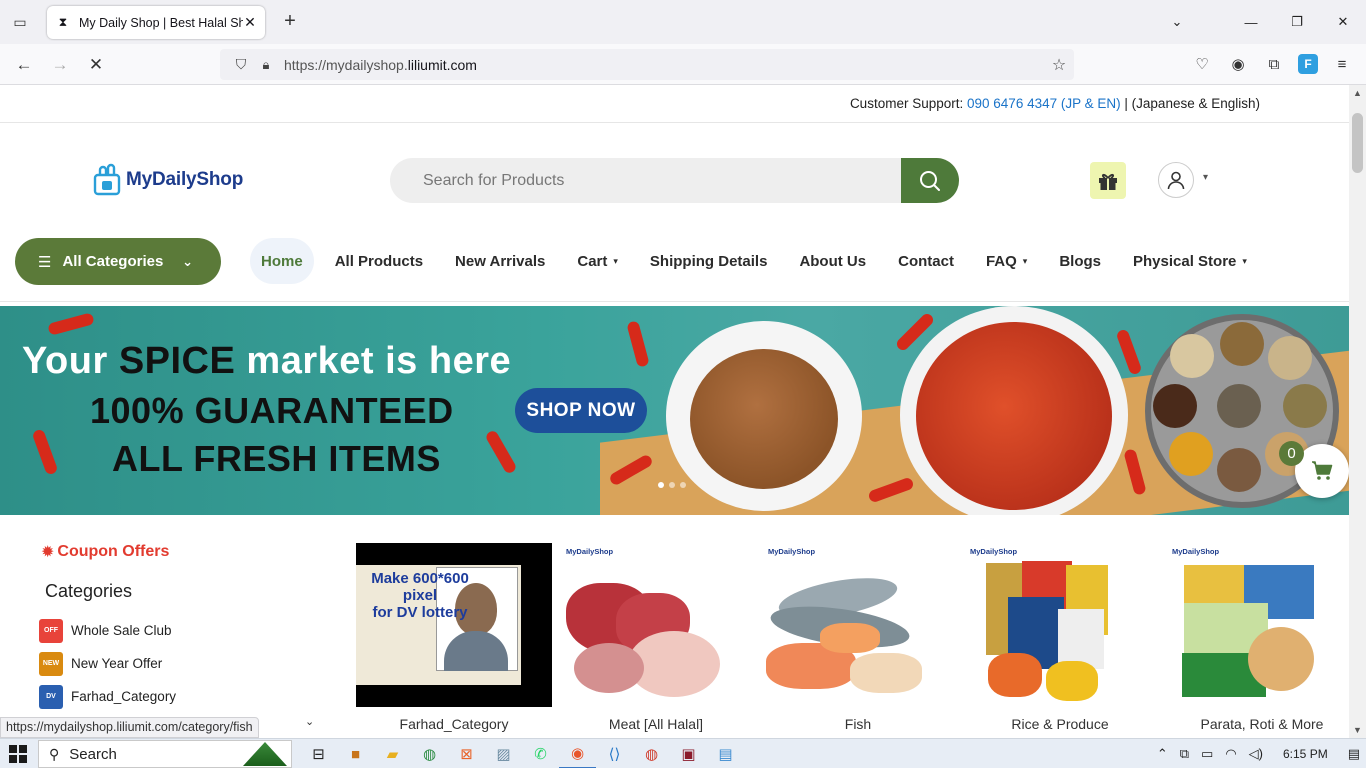 This screenshot has height=768, width=1366. What do you see at coordinates (1190, 261) in the screenshot?
I see `nav-item: Physical Store ▾` at bounding box center [1190, 261].